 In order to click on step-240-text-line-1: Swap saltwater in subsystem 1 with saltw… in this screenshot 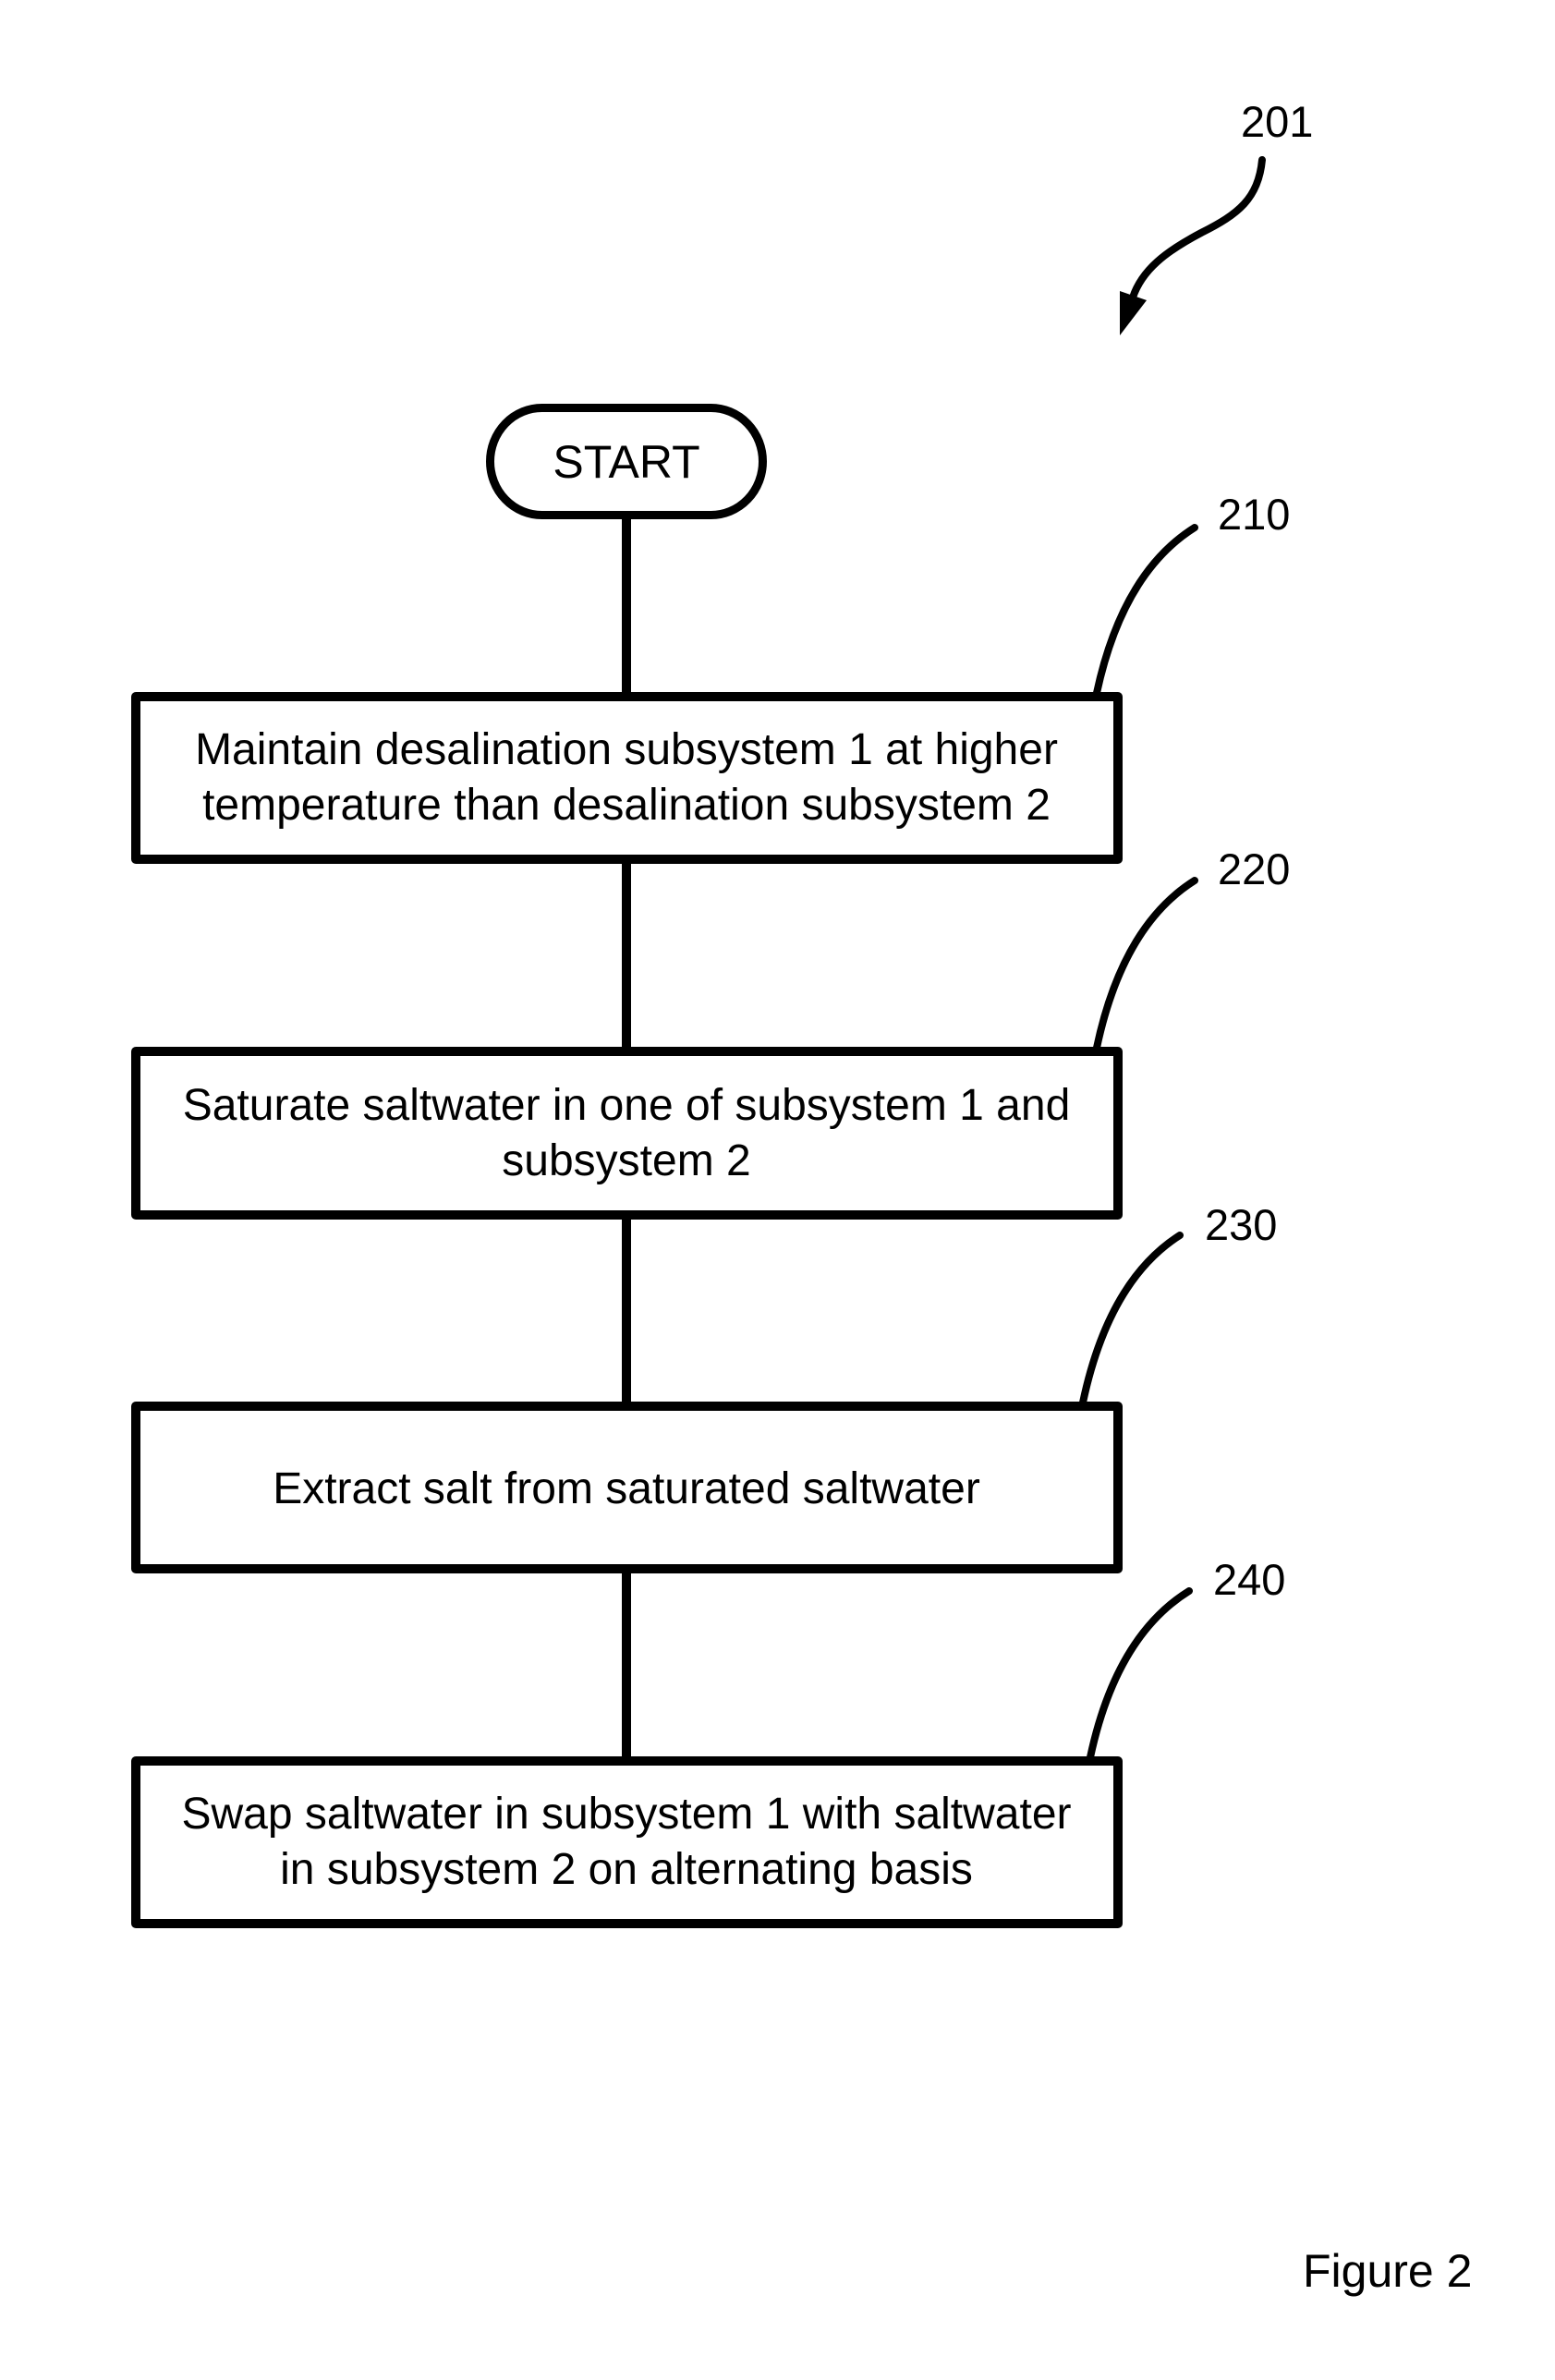, I will do `click(626, 1814)`.